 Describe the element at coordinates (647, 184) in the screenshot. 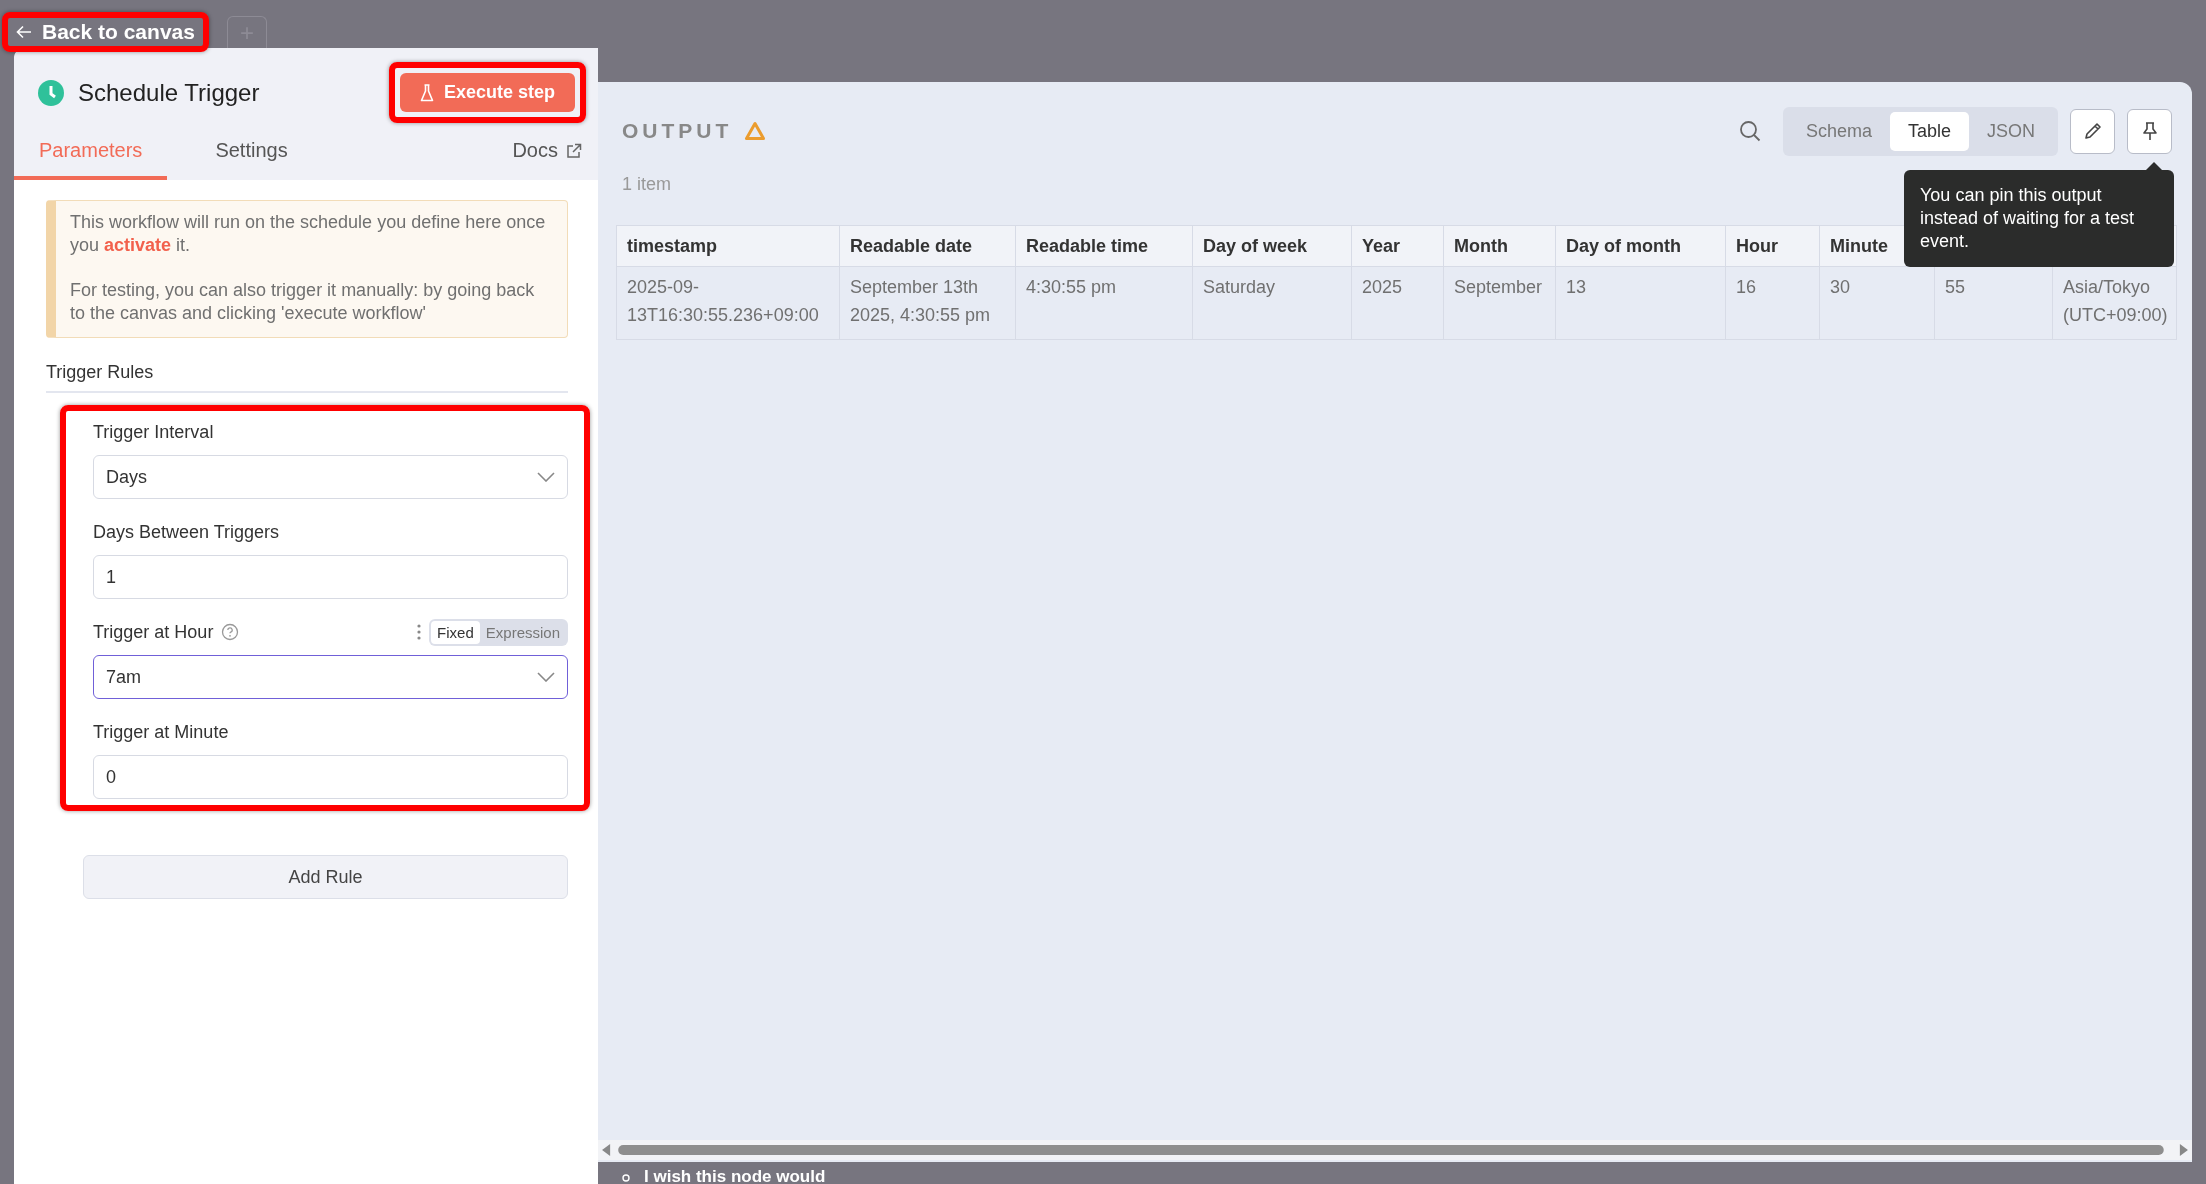

I see `item-count: 1 item` at that location.